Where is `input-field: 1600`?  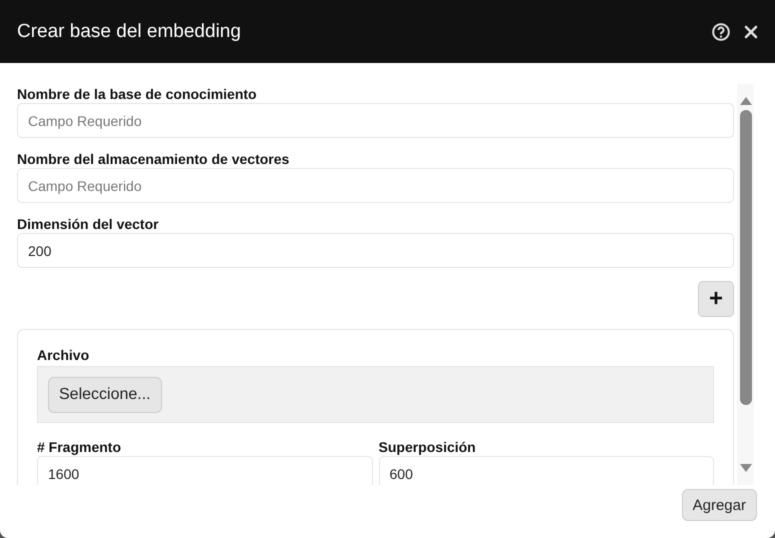
input-field: 1600 is located at coordinates (204, 470).